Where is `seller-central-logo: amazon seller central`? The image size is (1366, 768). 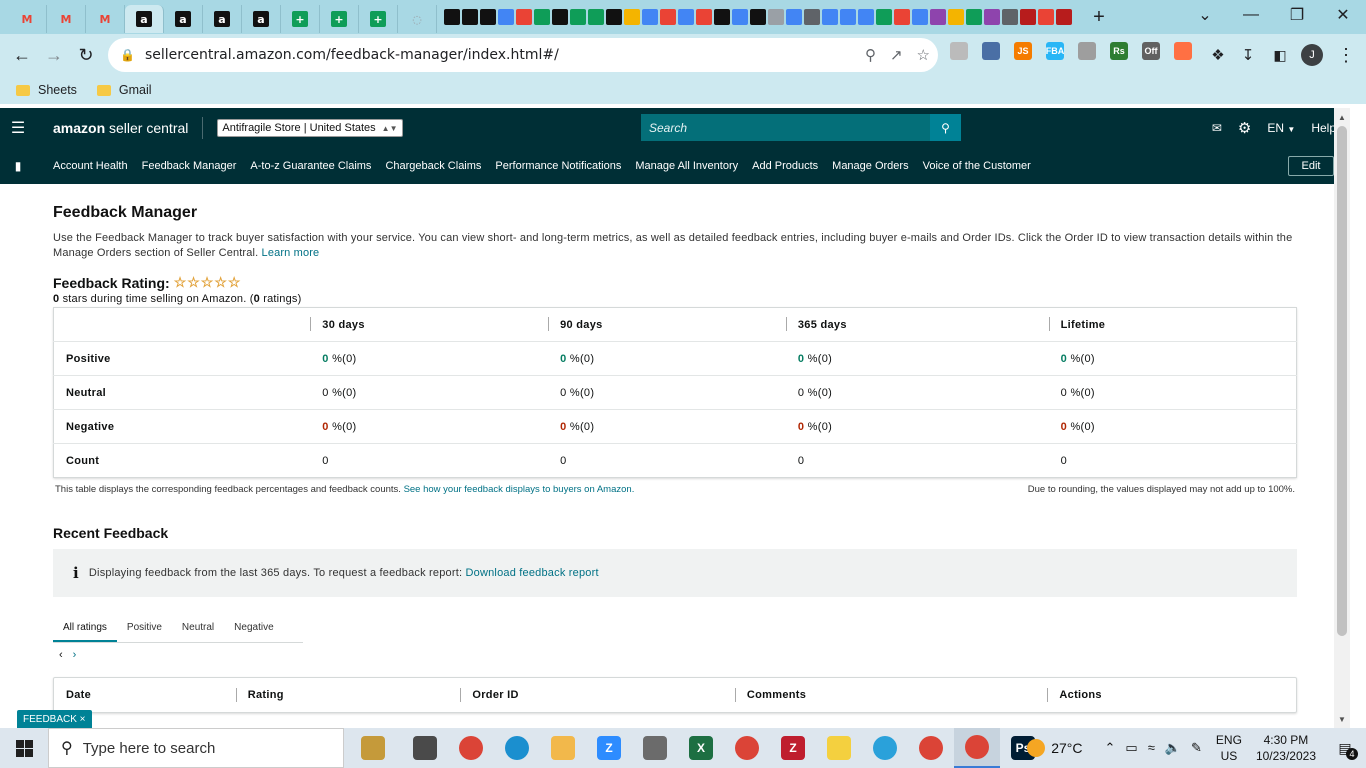 seller-central-logo: amazon seller central is located at coordinates (120, 128).